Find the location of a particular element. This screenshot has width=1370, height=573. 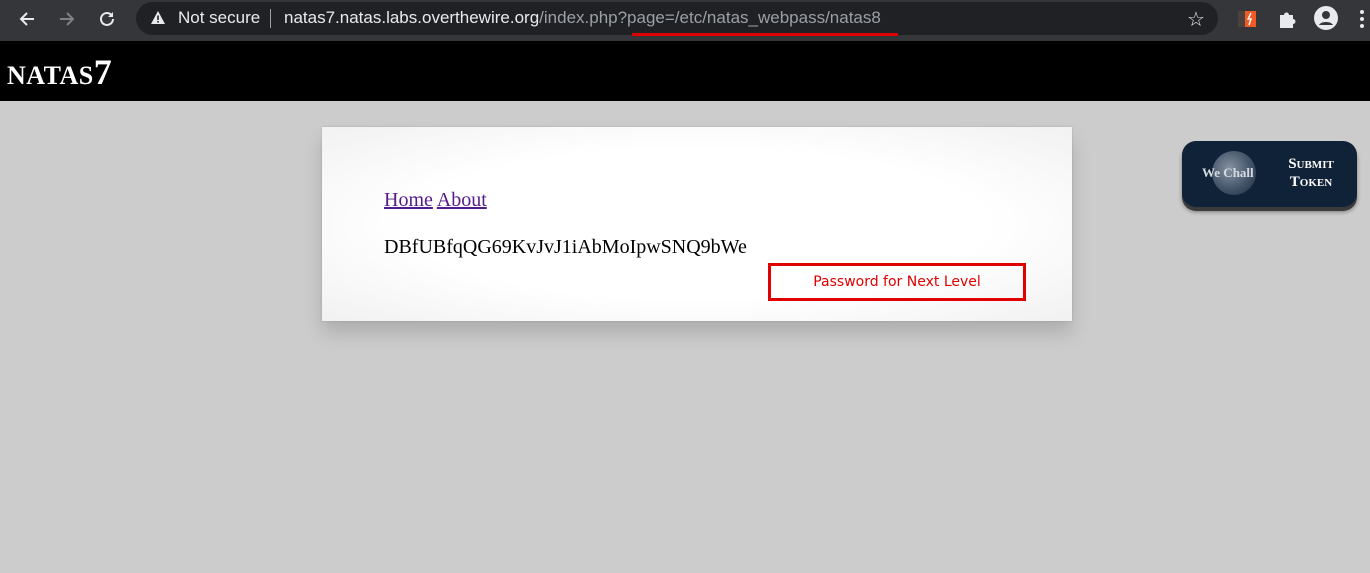

site-title: NATAS7 is located at coordinates (59, 72).